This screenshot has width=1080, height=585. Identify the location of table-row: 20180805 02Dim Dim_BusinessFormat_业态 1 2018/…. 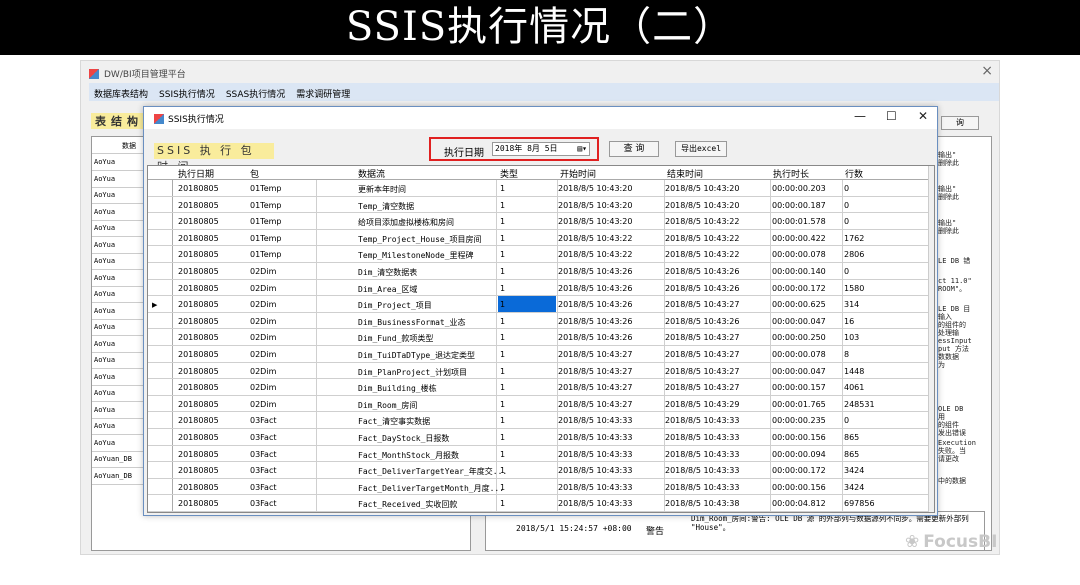
(538, 321).